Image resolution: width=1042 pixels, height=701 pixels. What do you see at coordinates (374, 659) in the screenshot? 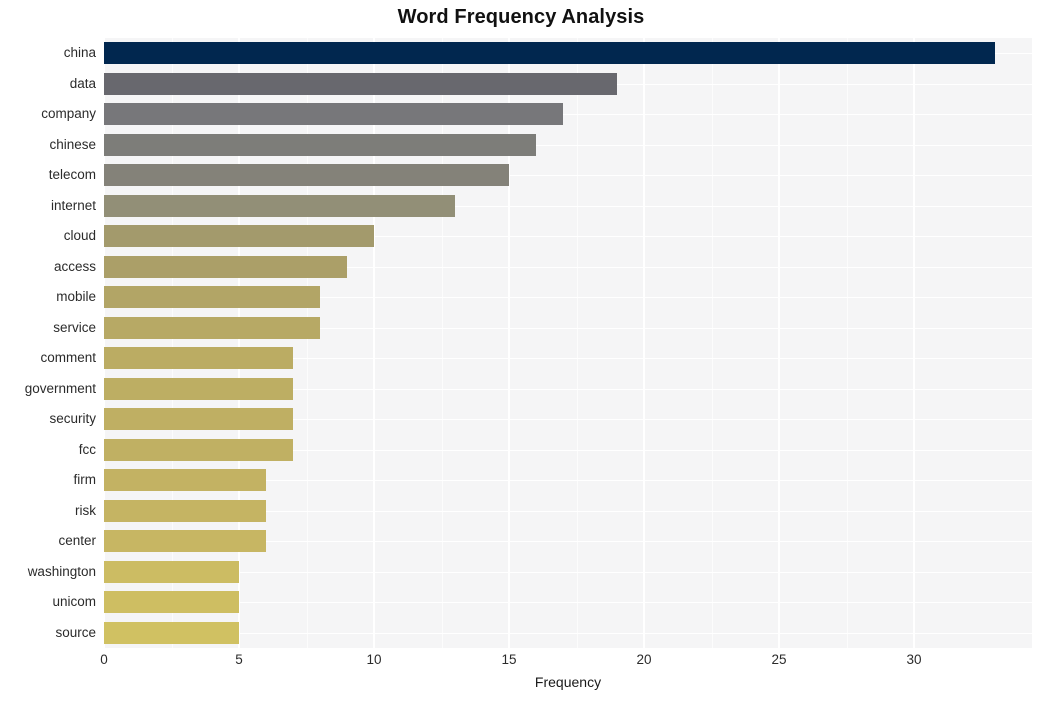
I see `x-tick-label: 10` at bounding box center [374, 659].